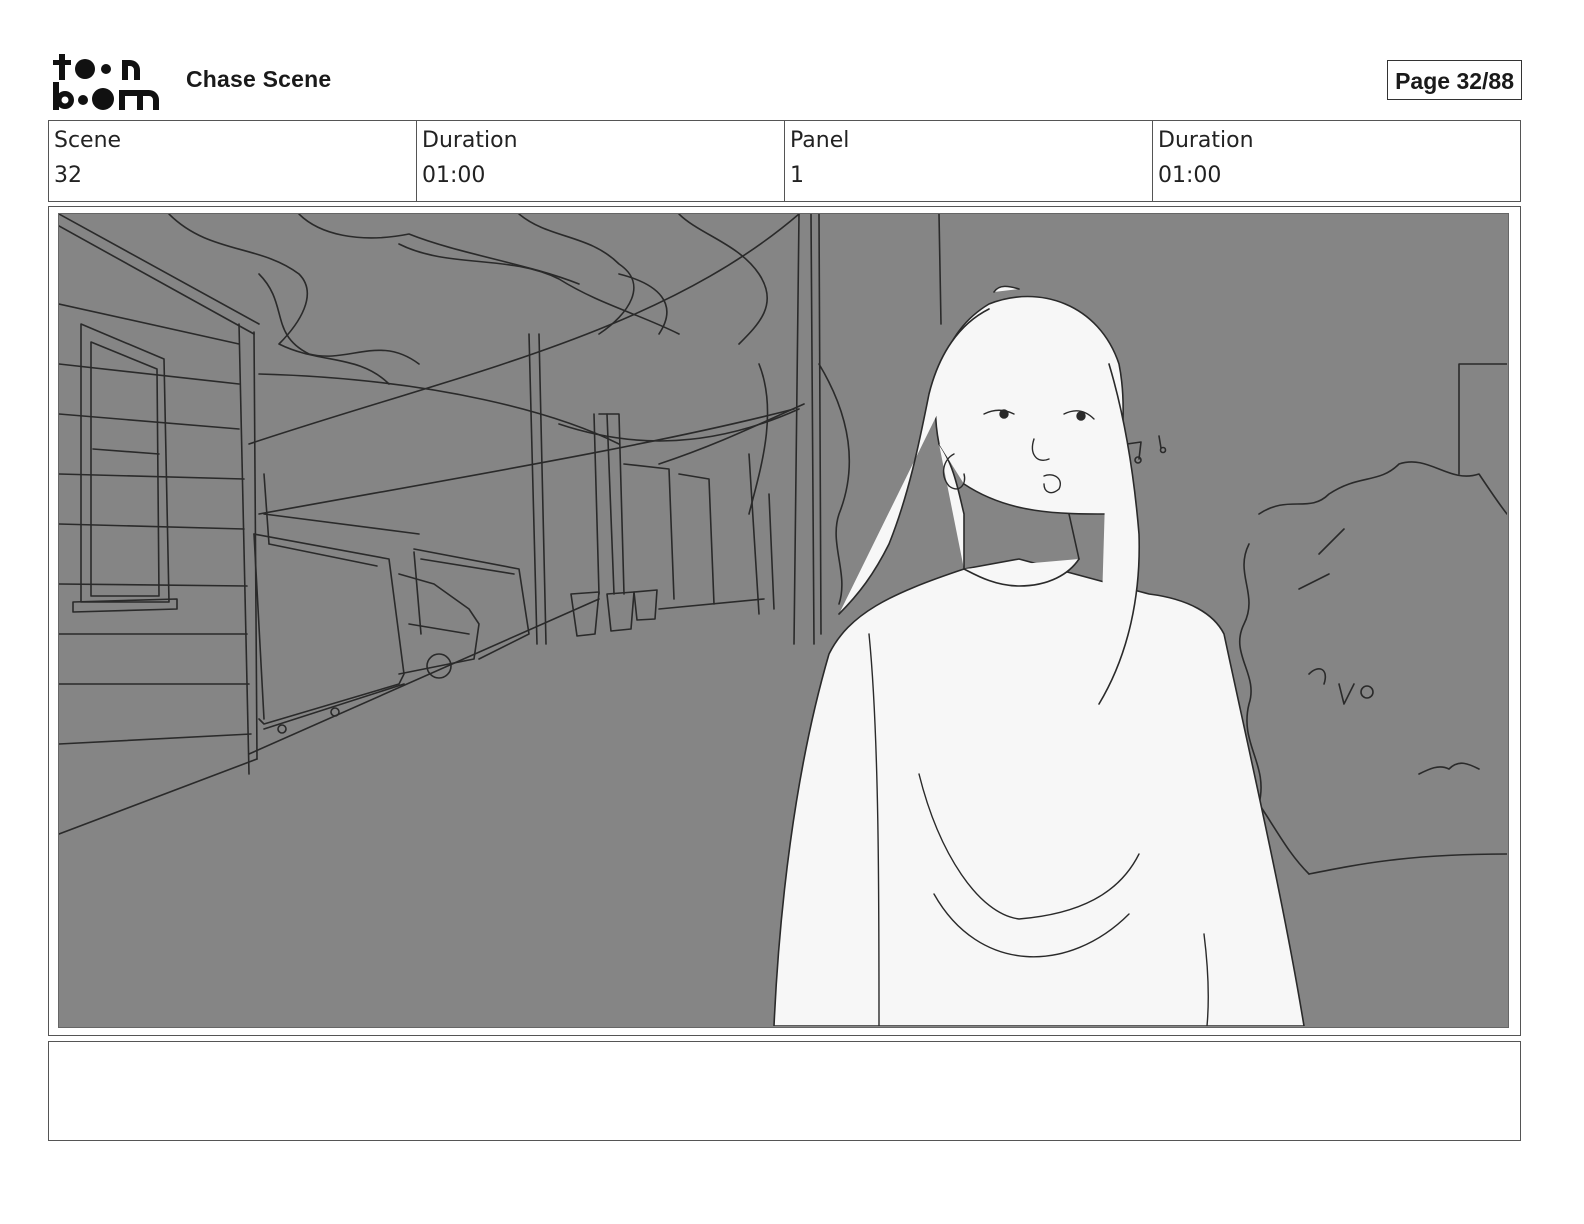 This screenshot has height=1224, width=1584. What do you see at coordinates (233, 161) in the screenshot?
I see `scene-cell: Scene 32` at bounding box center [233, 161].